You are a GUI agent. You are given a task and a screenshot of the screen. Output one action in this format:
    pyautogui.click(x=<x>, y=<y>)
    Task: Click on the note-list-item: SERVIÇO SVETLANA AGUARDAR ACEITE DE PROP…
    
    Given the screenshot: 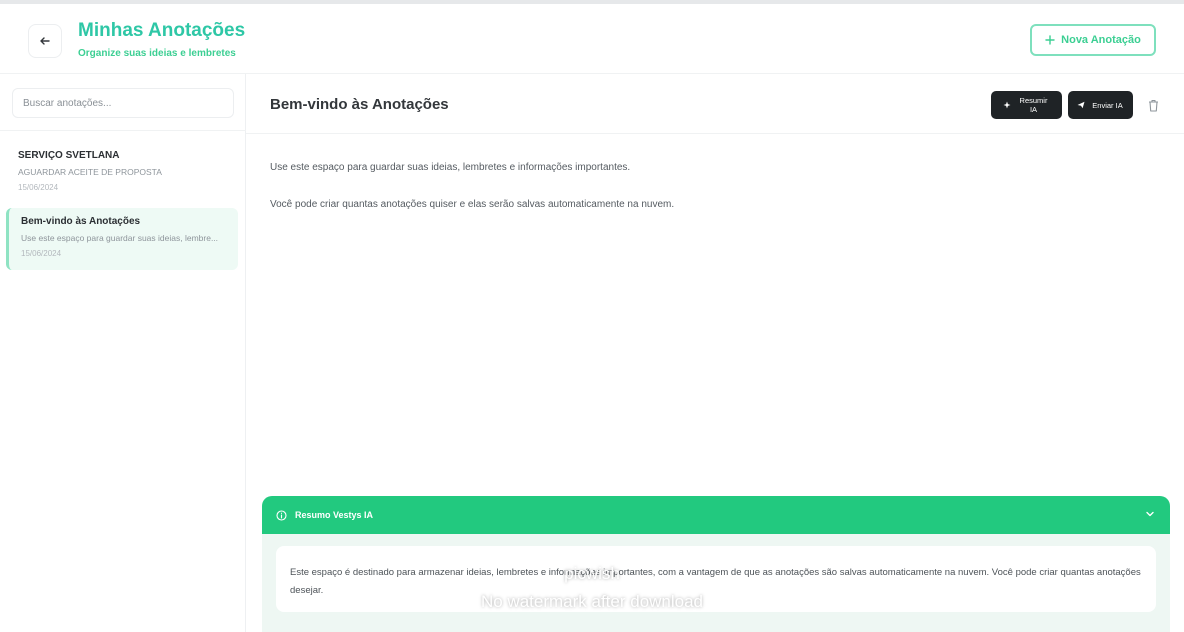 What is the action you would take?
    pyautogui.click(x=122, y=173)
    